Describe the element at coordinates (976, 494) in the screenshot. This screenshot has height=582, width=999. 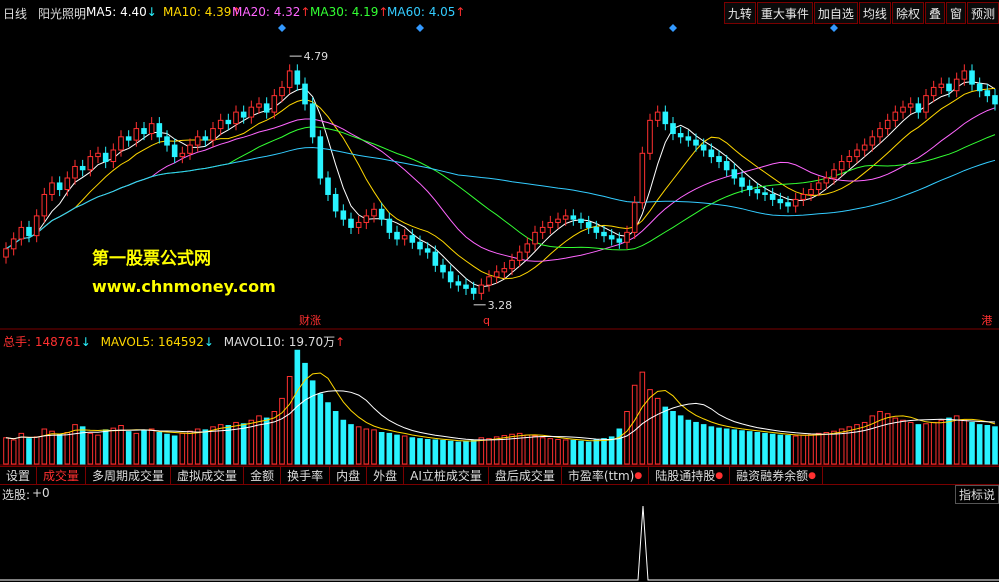
I see `indicator-help-button: 指标说` at that location.